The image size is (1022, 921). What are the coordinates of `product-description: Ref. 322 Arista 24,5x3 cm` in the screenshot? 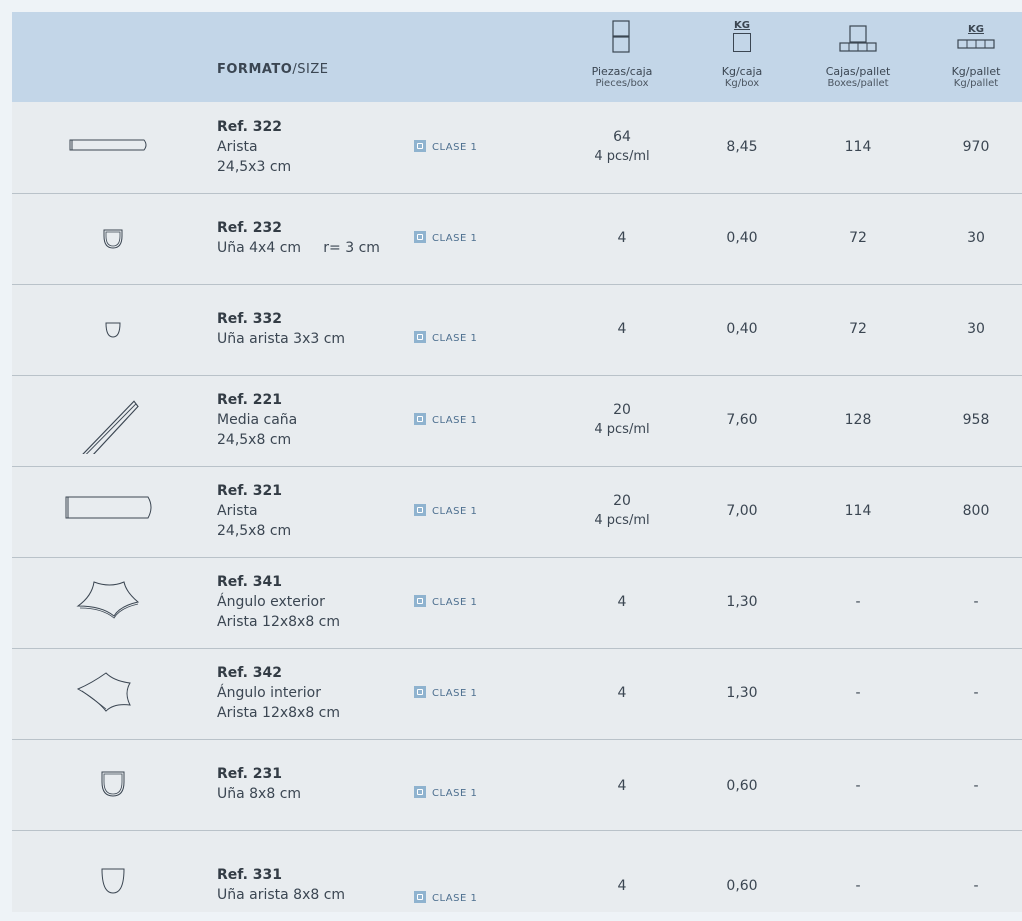 It's located at (254, 147).